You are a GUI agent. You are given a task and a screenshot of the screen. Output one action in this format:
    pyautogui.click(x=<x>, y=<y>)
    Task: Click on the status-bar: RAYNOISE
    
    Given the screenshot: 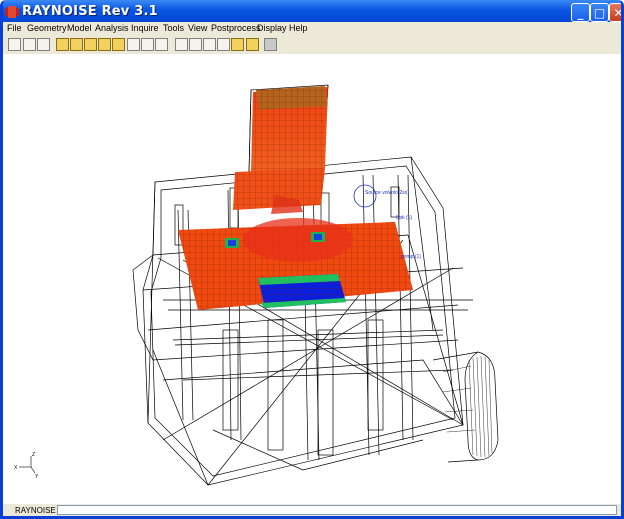 What is the action you would take?
    pyautogui.click(x=312, y=510)
    